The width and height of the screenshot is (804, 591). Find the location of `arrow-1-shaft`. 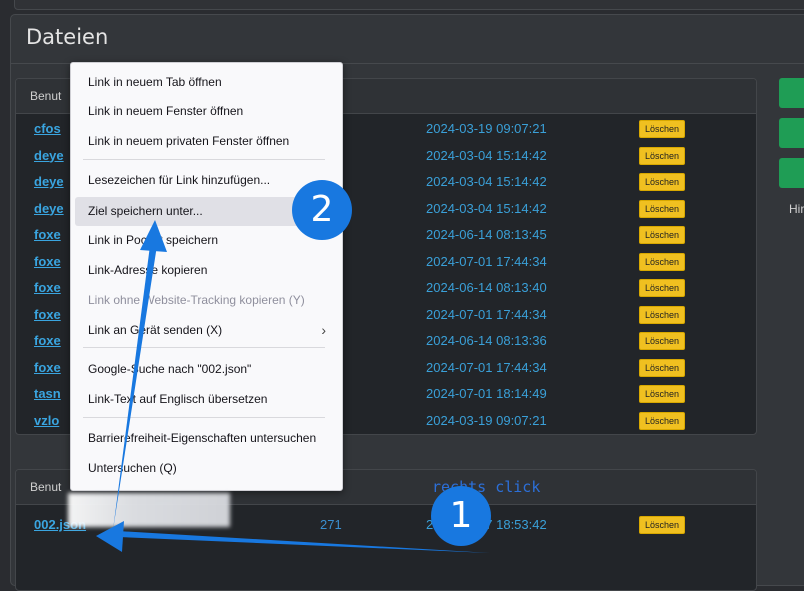

arrow-1-shaft is located at coordinates (304, 542).